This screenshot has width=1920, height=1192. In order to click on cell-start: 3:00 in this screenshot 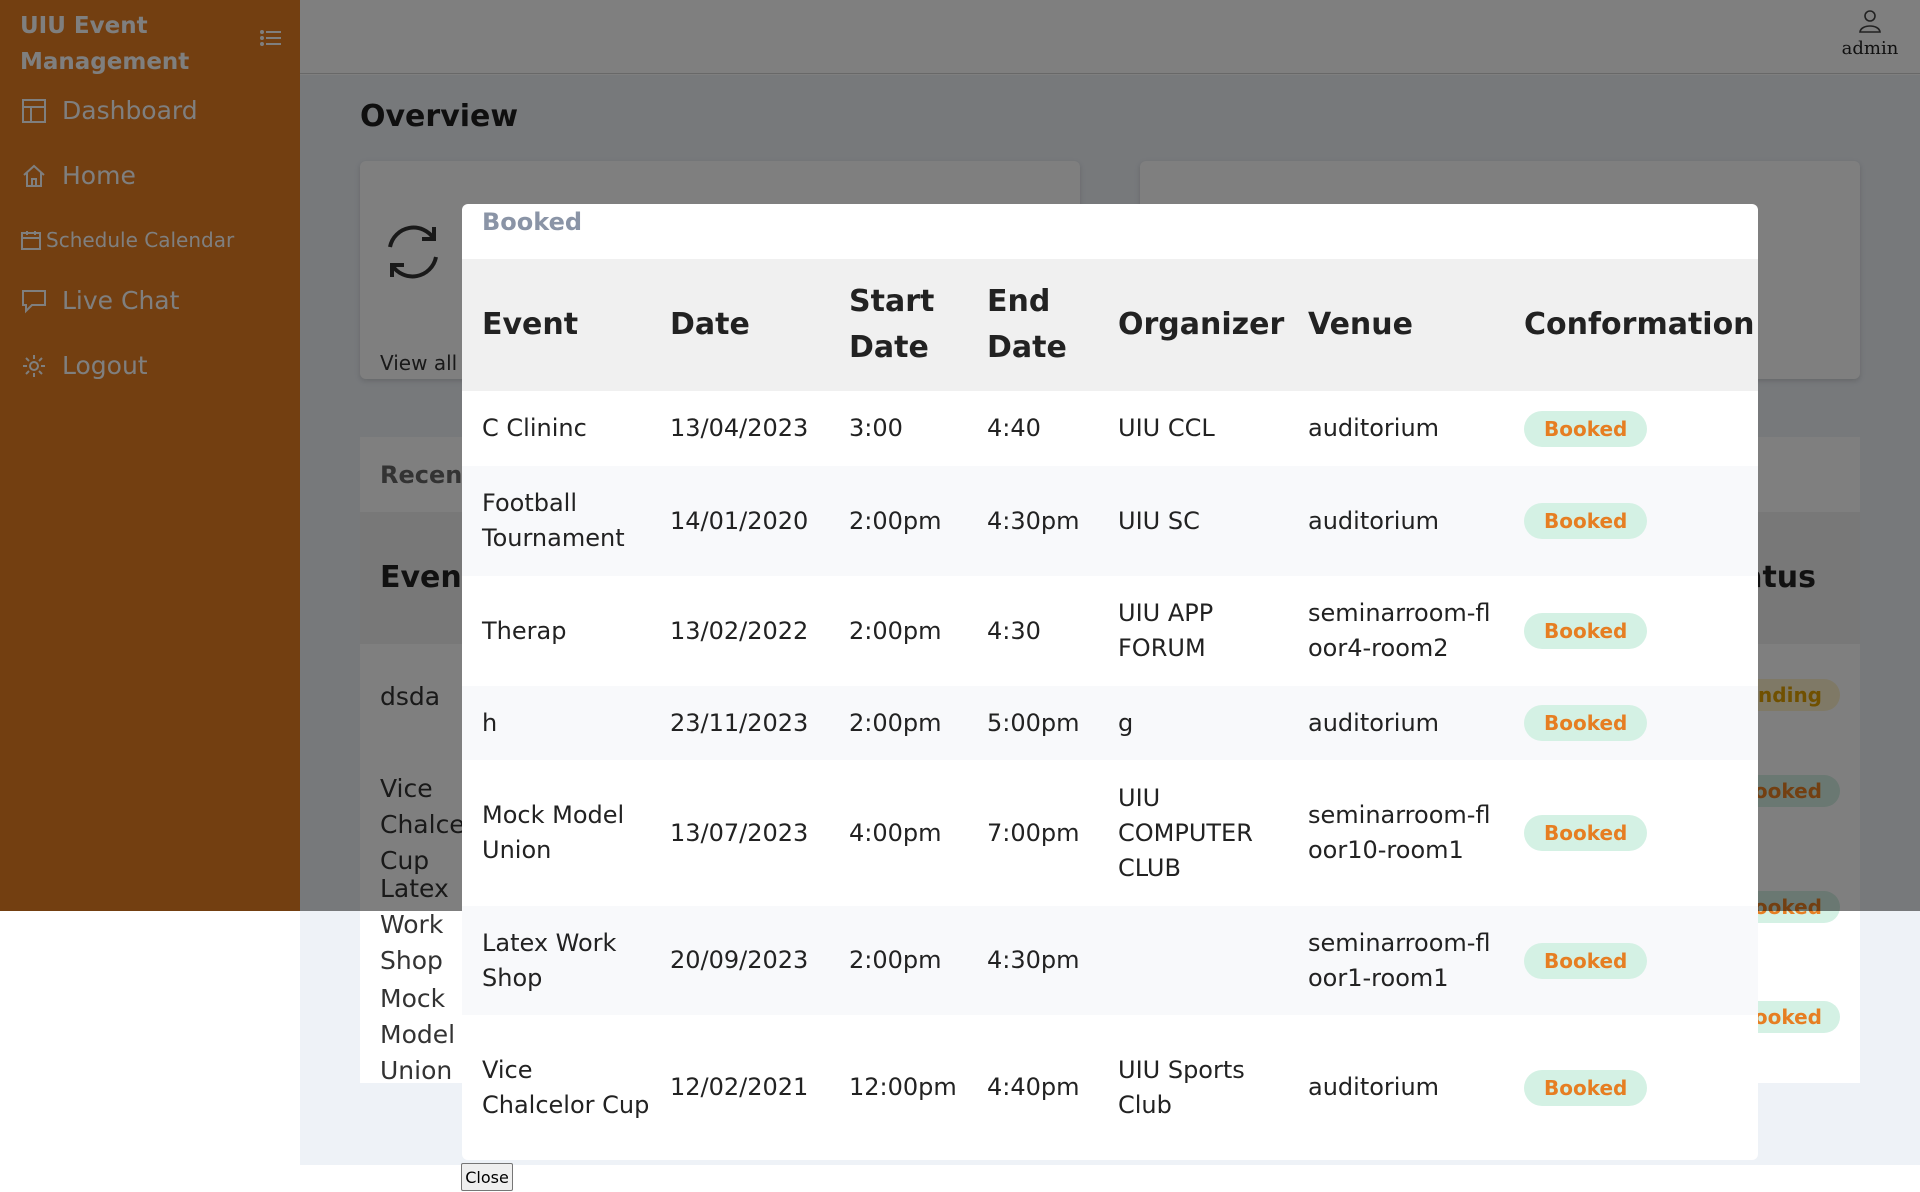, I will do `click(876, 428)`.